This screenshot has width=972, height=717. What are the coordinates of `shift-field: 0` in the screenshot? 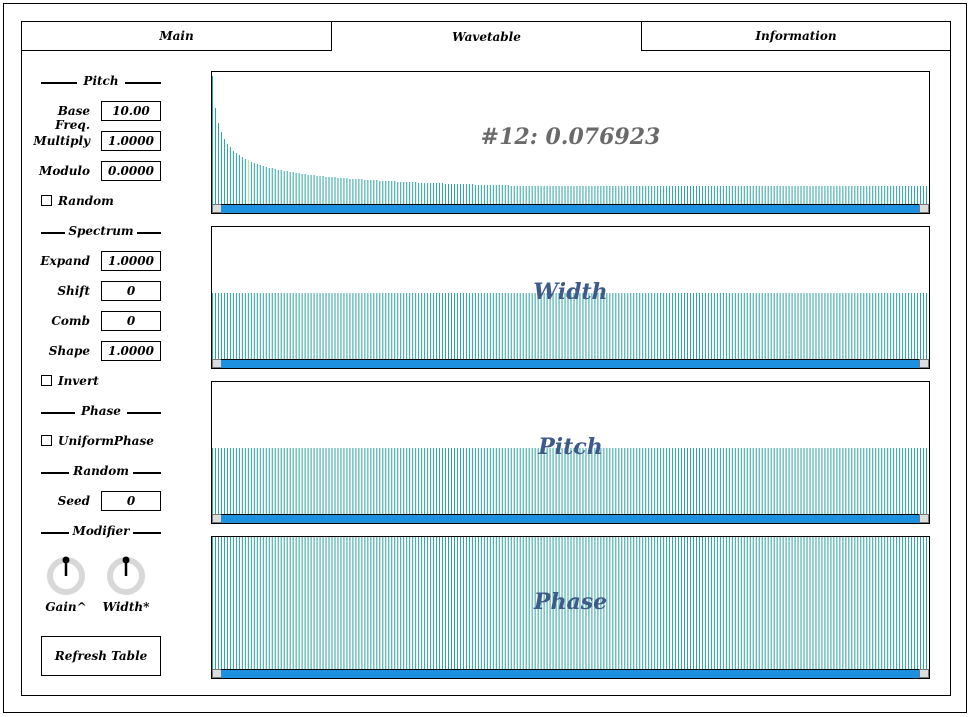 It's located at (131, 291).